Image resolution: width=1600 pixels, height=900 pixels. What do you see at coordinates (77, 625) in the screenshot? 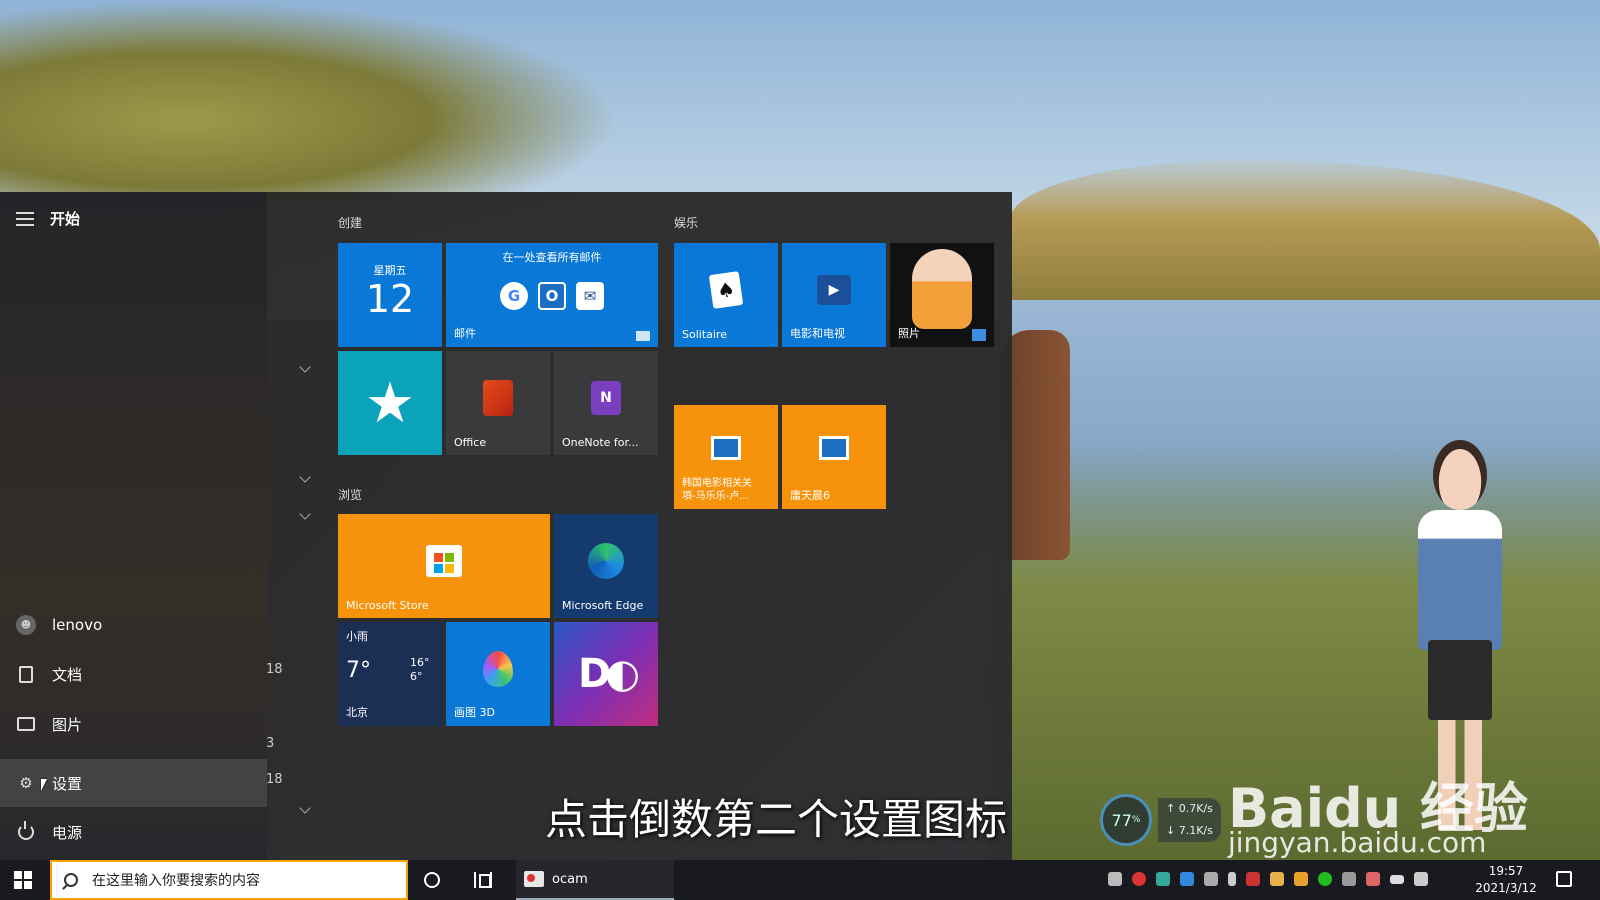
I see `rail-item-label: lenovo` at bounding box center [77, 625].